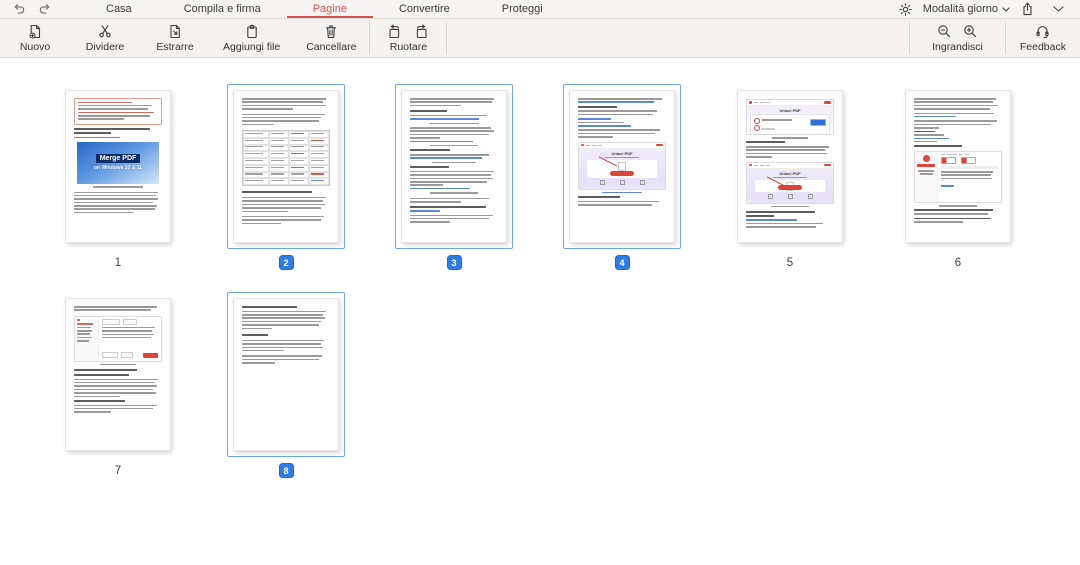 The image size is (1080, 565). I want to click on delete-button: Cancellare, so click(331, 38).